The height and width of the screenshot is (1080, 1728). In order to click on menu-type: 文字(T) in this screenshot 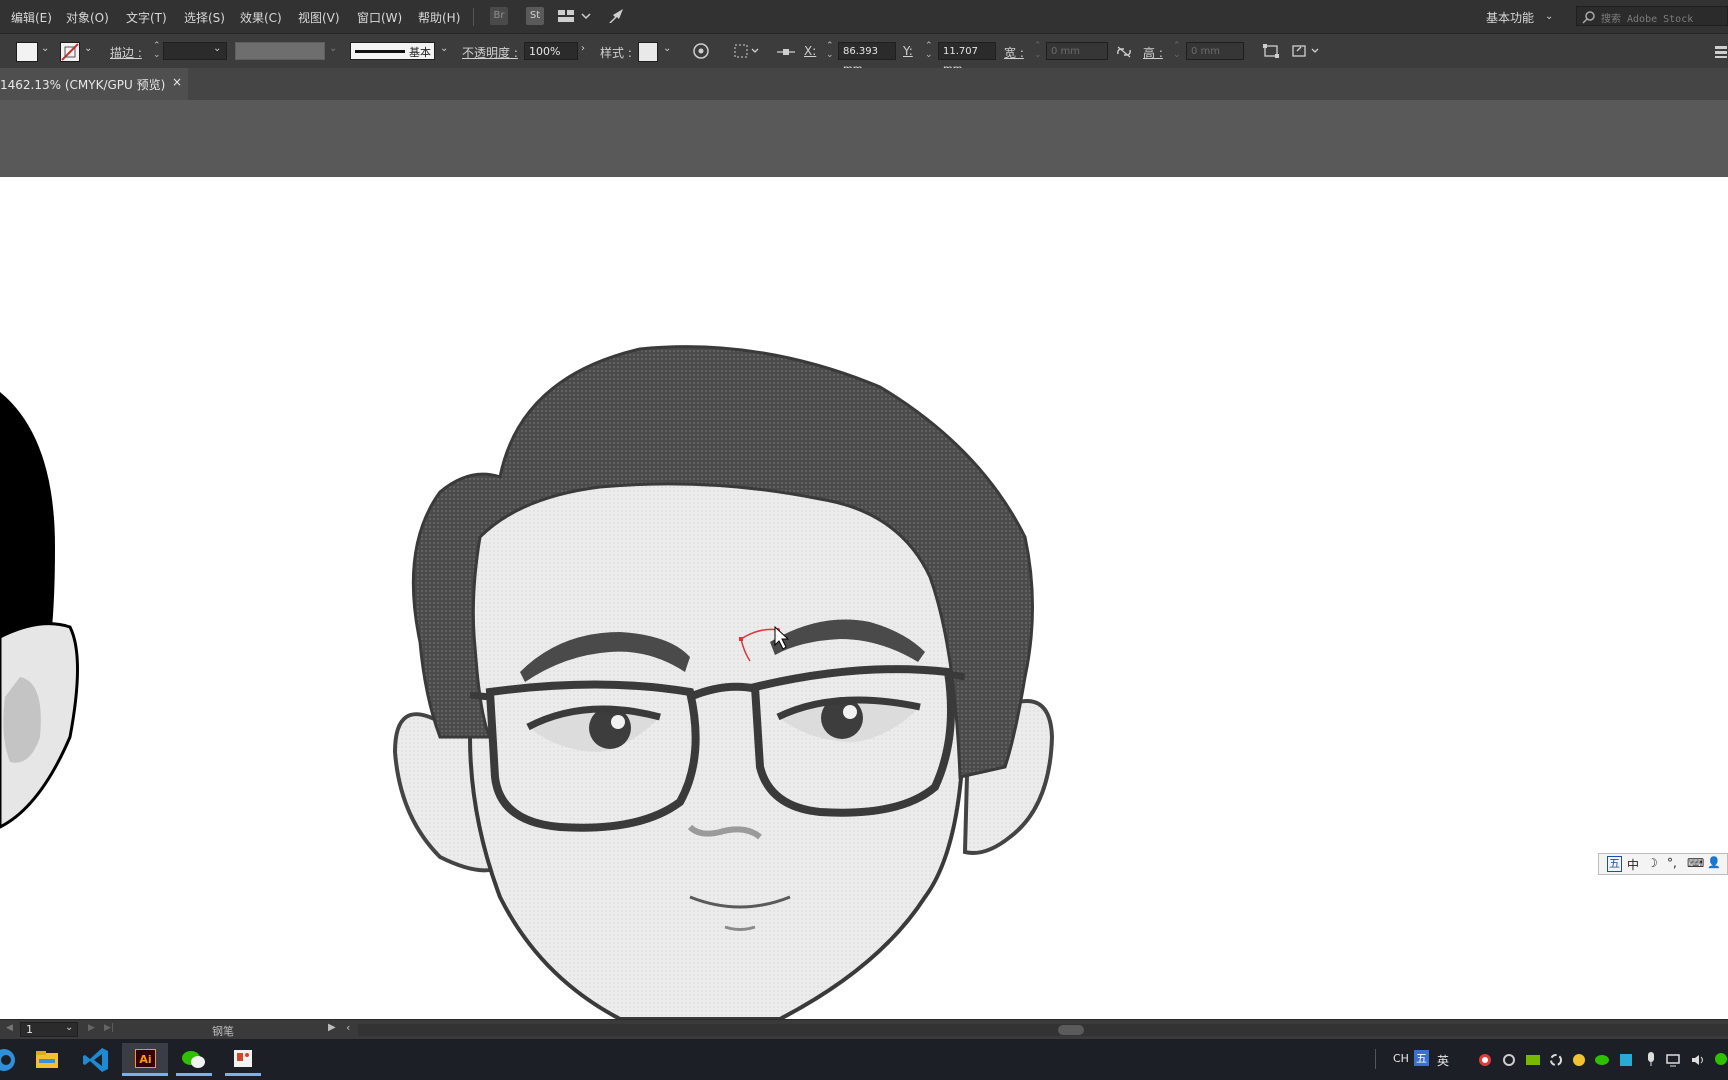, I will do `click(146, 17)`.